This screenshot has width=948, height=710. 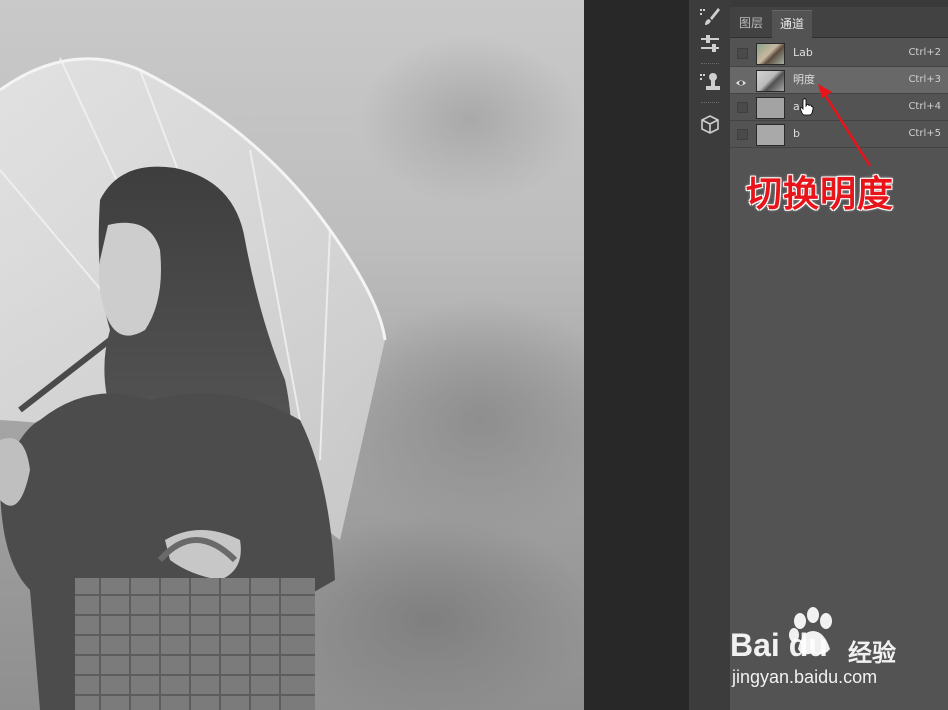 I want to click on baidu-jingyan-watermark: Bai du 经验 jingyan.baidu.com, so click(x=830, y=650).